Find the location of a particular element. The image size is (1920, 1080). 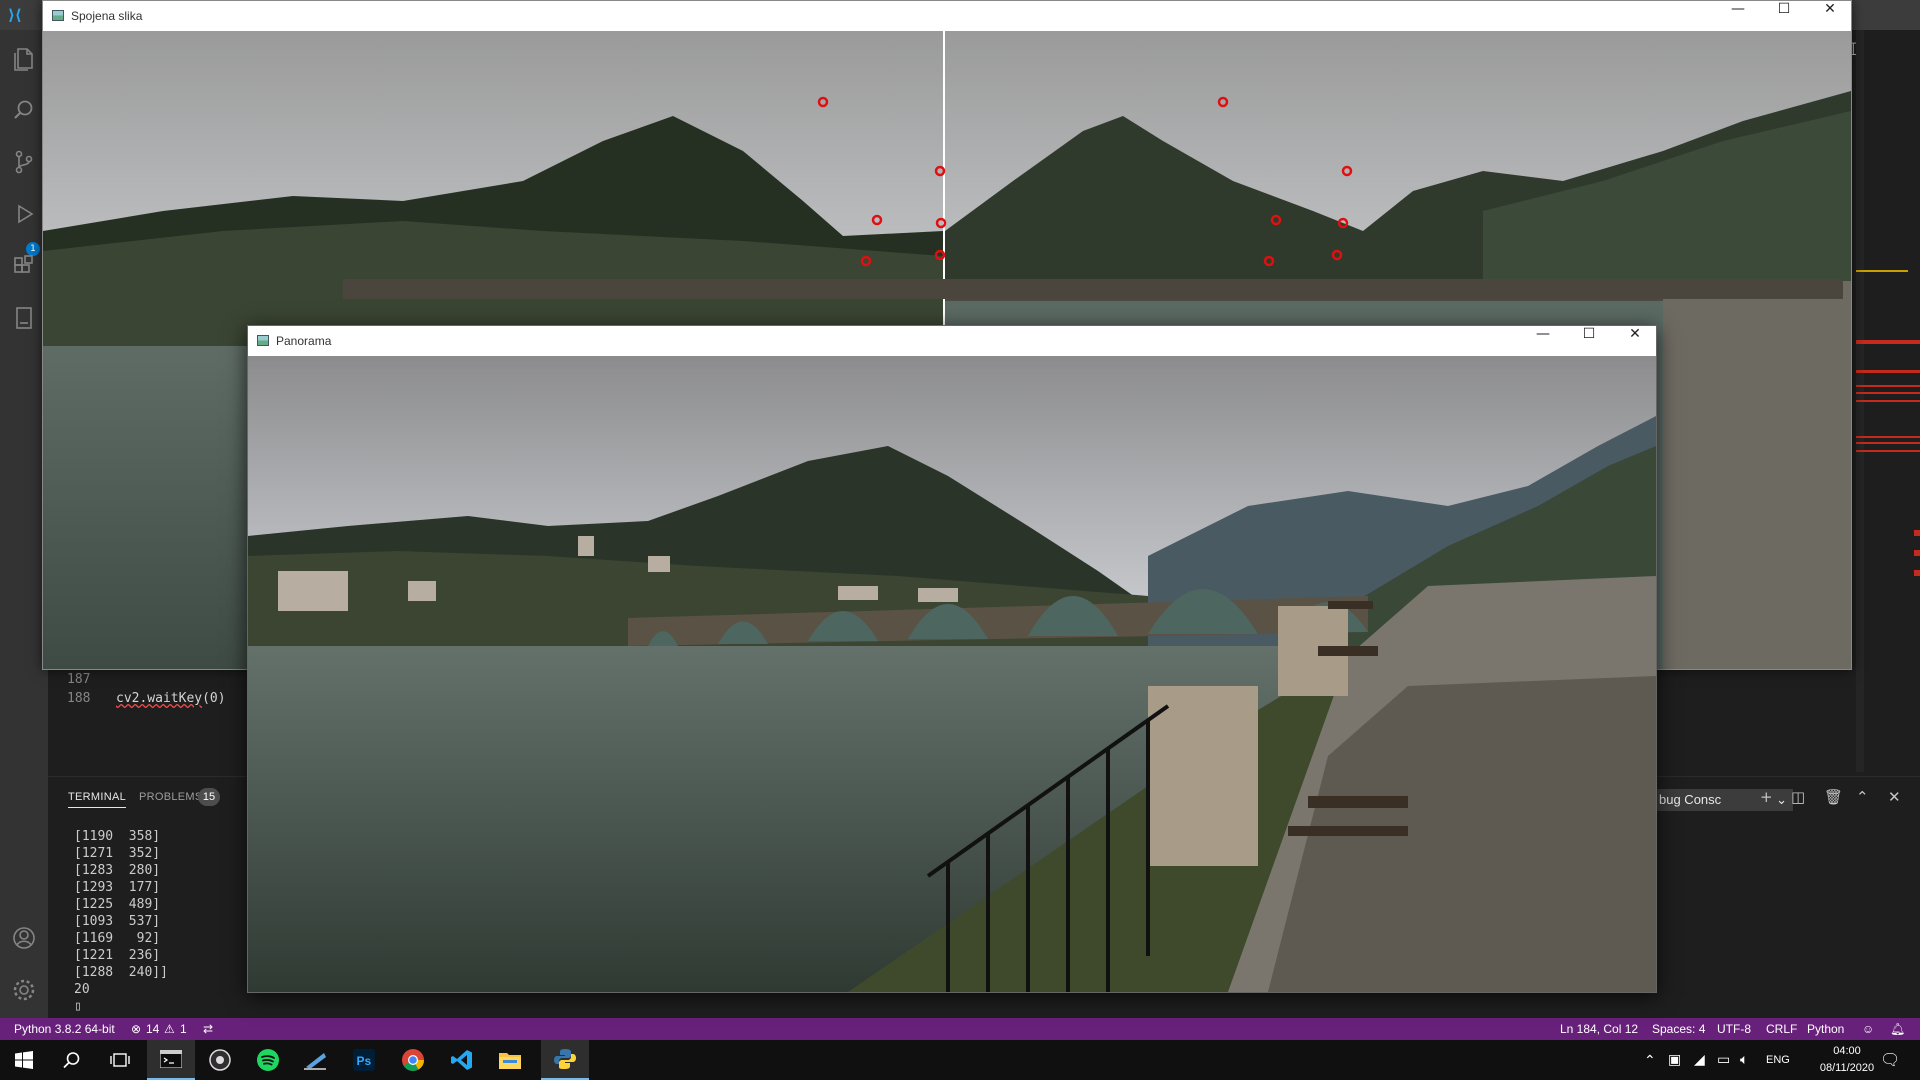

chrome-icon is located at coordinates (413, 1060).